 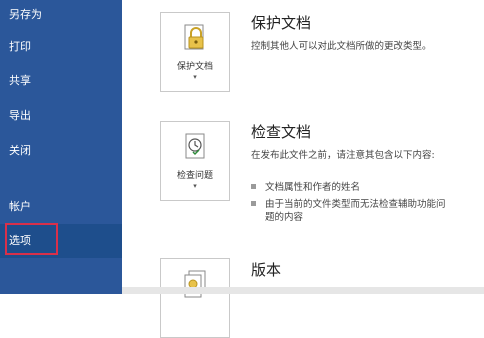 I want to click on sidebar-item-account: 帐户, so click(x=61, y=207).